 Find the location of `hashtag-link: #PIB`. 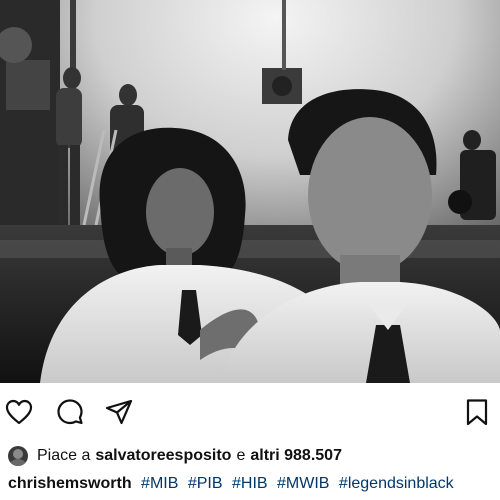

hashtag-link: #PIB is located at coordinates (205, 483).